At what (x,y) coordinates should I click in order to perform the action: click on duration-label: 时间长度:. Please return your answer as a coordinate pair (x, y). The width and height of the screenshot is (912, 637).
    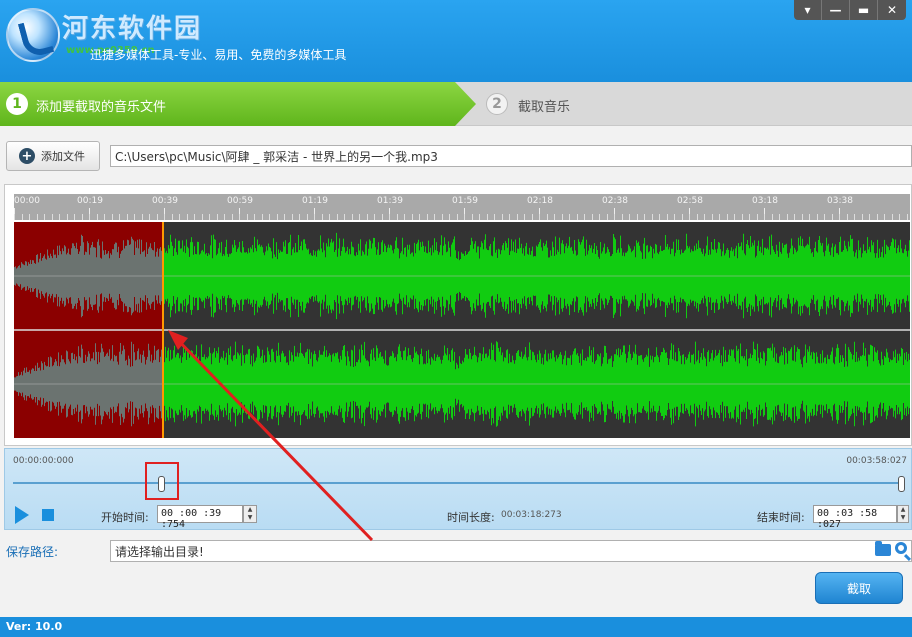
    Looking at the image, I should click on (471, 517).